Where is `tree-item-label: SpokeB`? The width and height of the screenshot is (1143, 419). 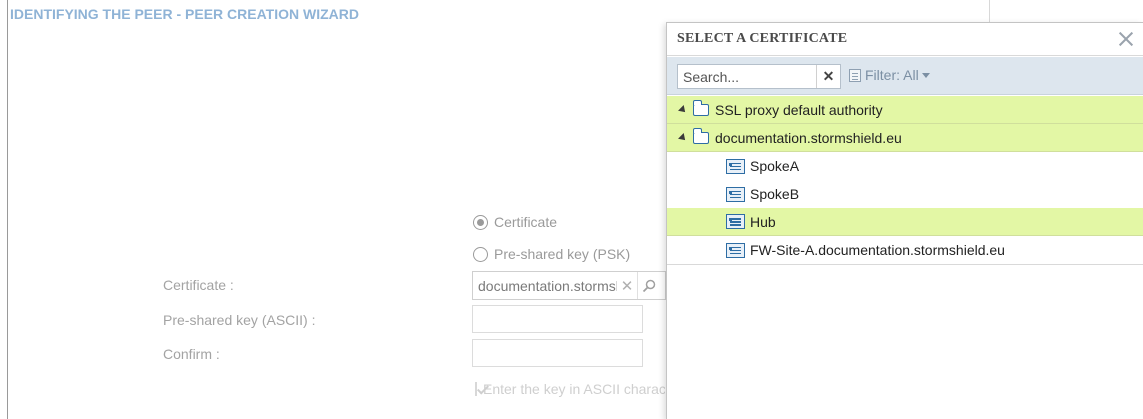
tree-item-label: SpokeB is located at coordinates (775, 194).